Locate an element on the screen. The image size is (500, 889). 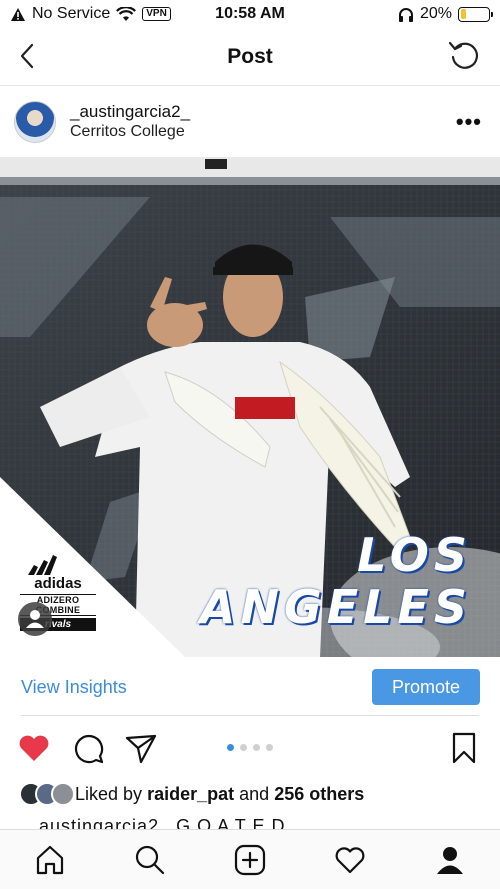
city-overlay: LOS ANGELES is located at coordinates (336, 581).